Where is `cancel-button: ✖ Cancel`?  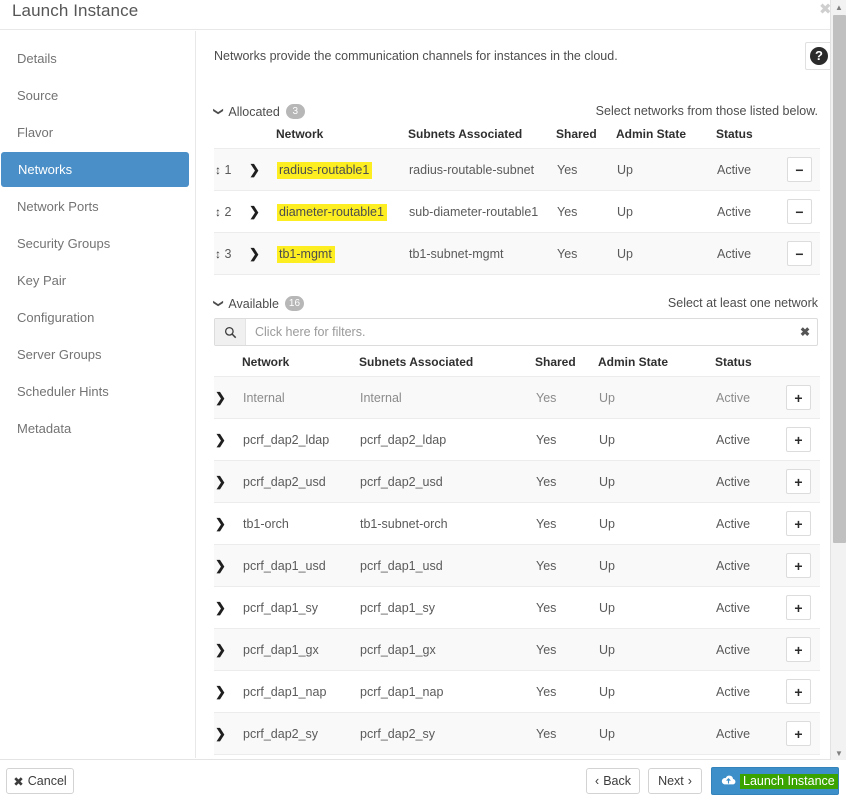
cancel-button: ✖ Cancel is located at coordinates (40, 781).